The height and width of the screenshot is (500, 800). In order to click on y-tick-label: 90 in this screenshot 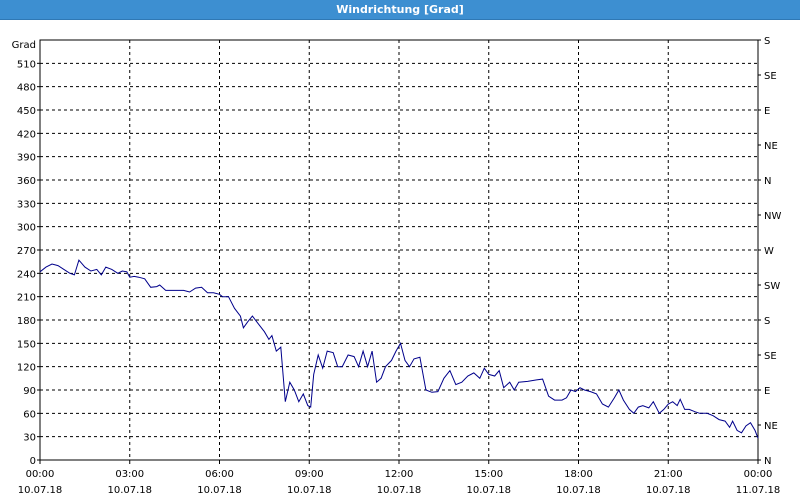, I will do `click(29, 391)`.